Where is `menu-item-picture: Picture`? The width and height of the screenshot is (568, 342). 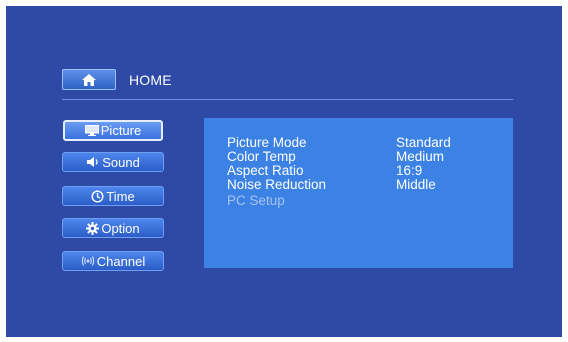 menu-item-picture: Picture is located at coordinates (113, 130).